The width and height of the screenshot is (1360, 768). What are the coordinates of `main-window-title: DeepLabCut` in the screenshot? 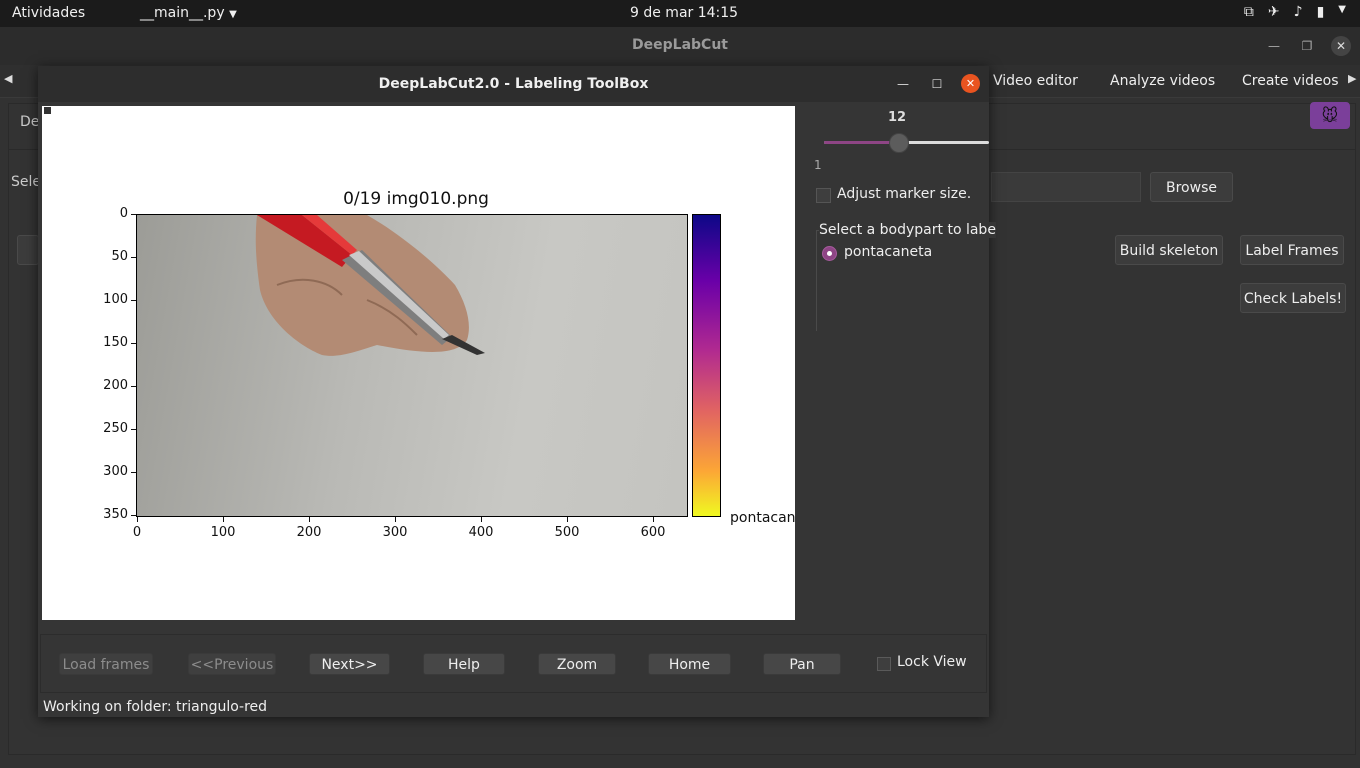 It's located at (680, 45).